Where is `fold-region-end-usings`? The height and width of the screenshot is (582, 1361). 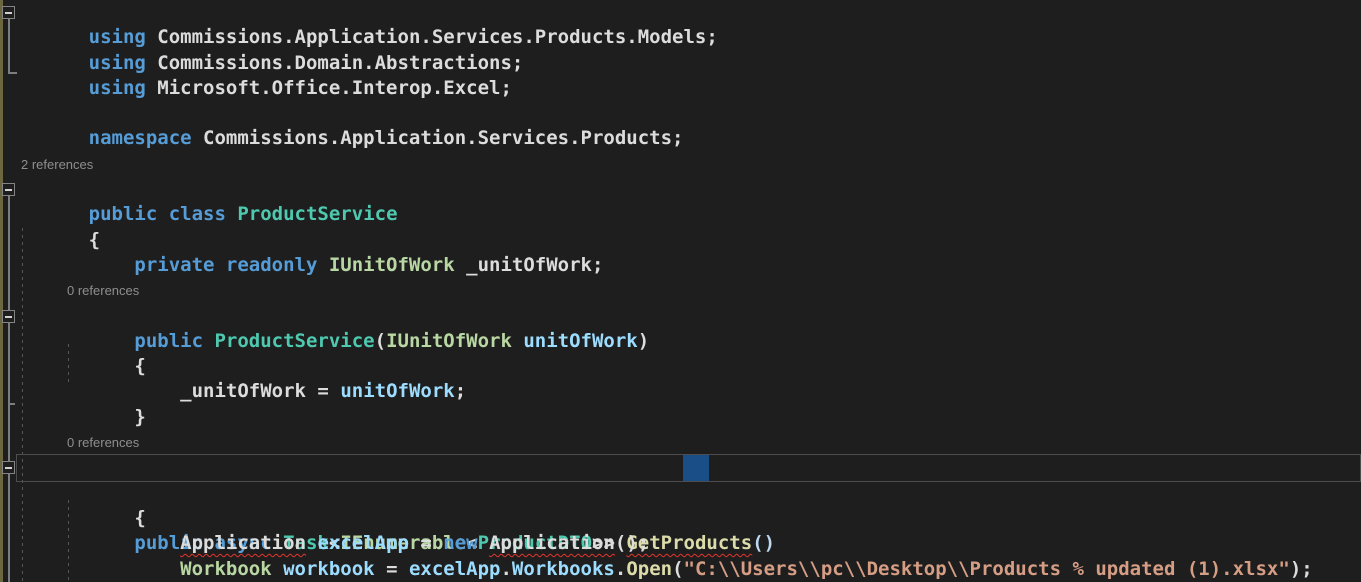
fold-region-end-usings is located at coordinates (12, 73).